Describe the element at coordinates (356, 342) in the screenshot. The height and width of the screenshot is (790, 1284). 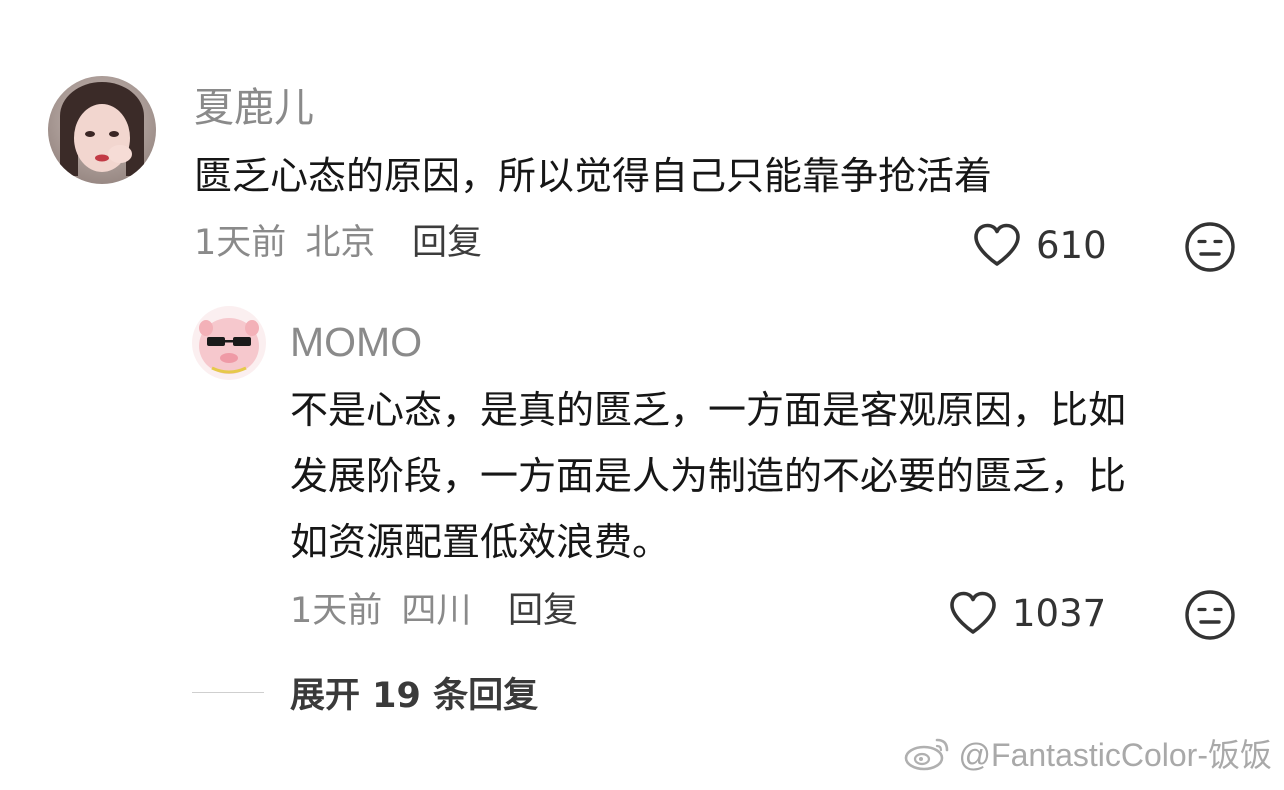
I see `comment-username: MOMO` at that location.